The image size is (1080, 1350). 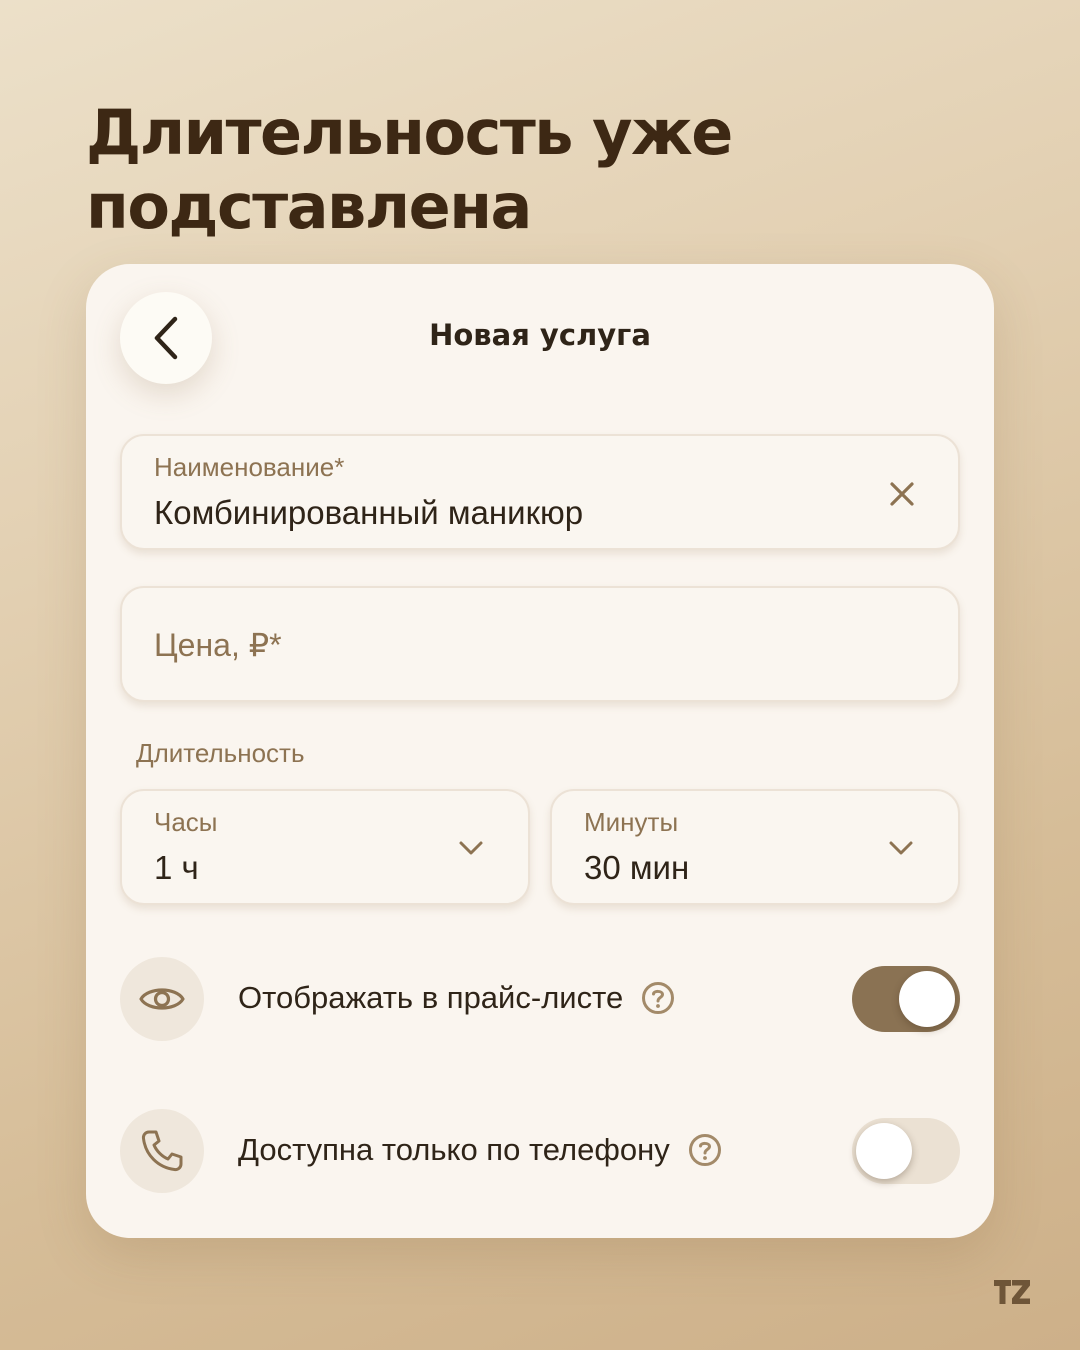 I want to click on service-name-value: Комбинированный маникюр, so click(x=368, y=513).